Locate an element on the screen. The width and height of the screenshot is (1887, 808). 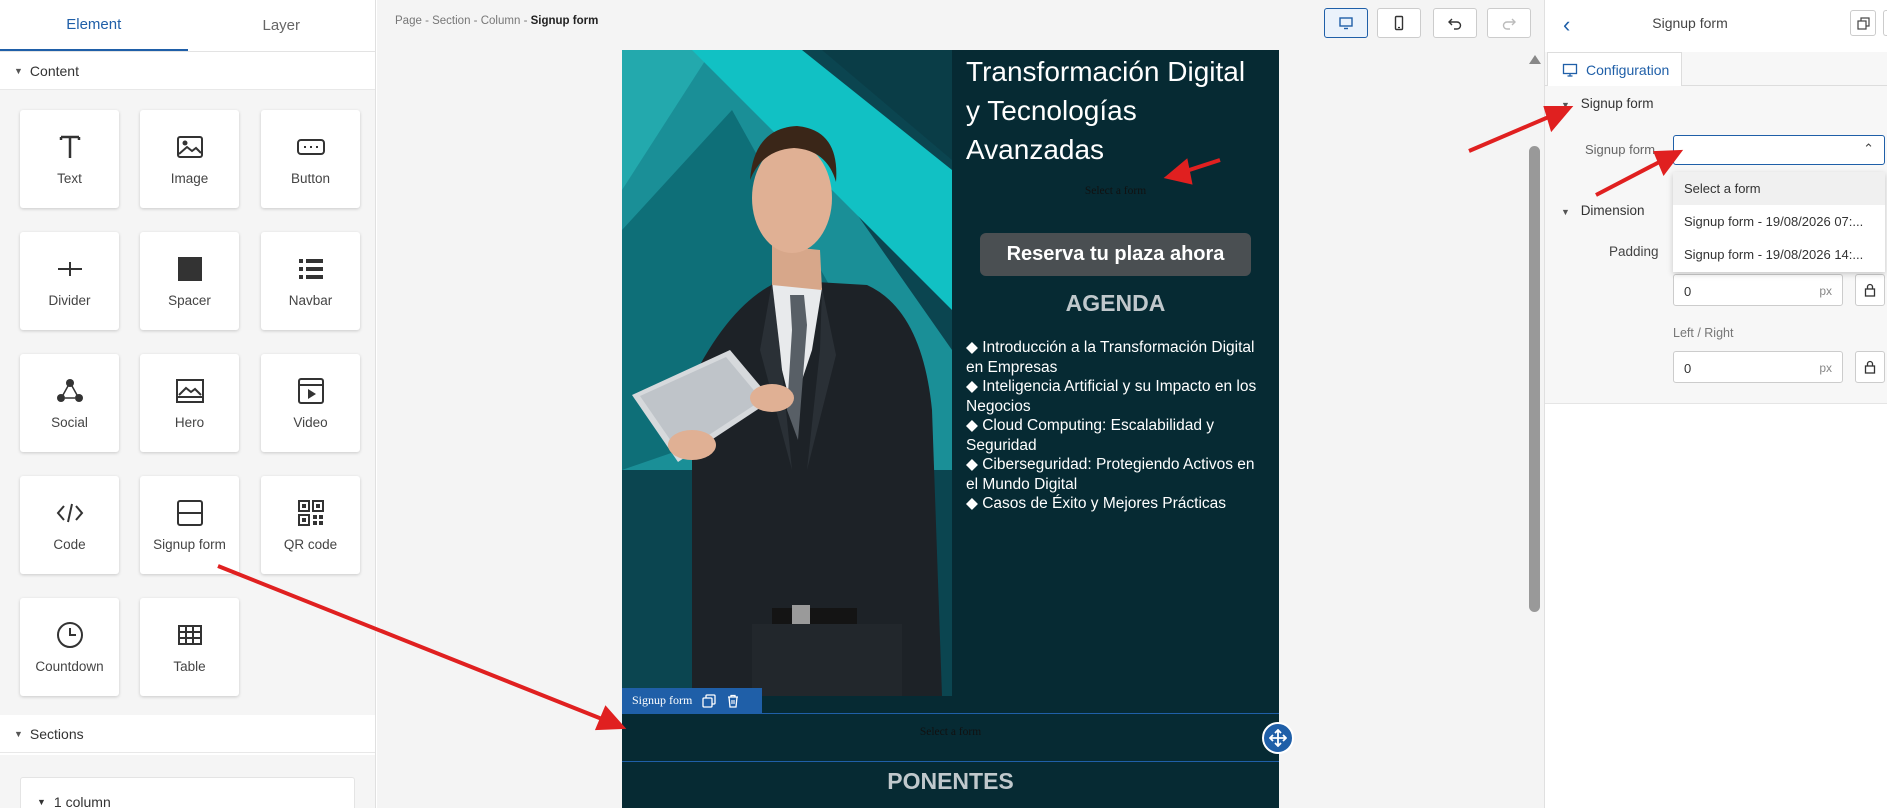
padding-label: Padding is located at coordinates (1634, 251).